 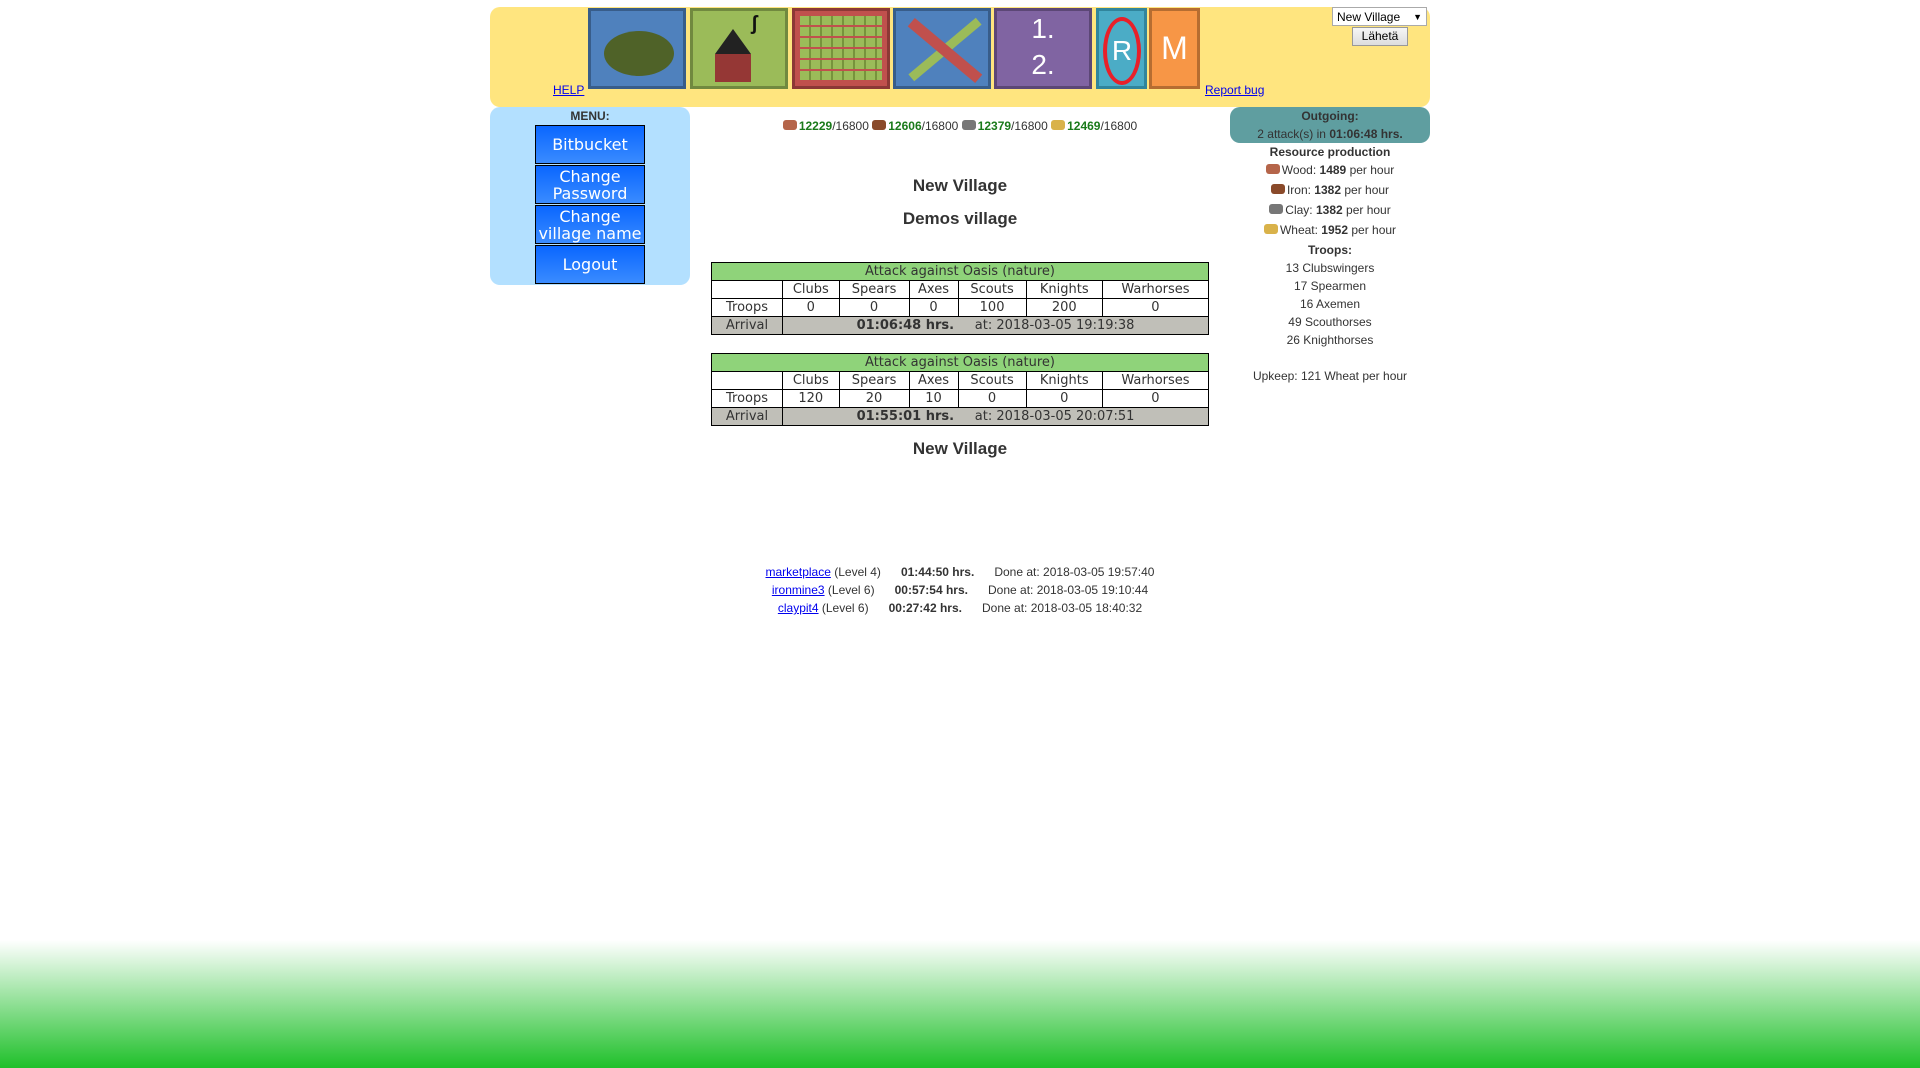 What do you see at coordinates (1330, 304) in the screenshot?
I see `troop-item: 16 Axemen` at bounding box center [1330, 304].